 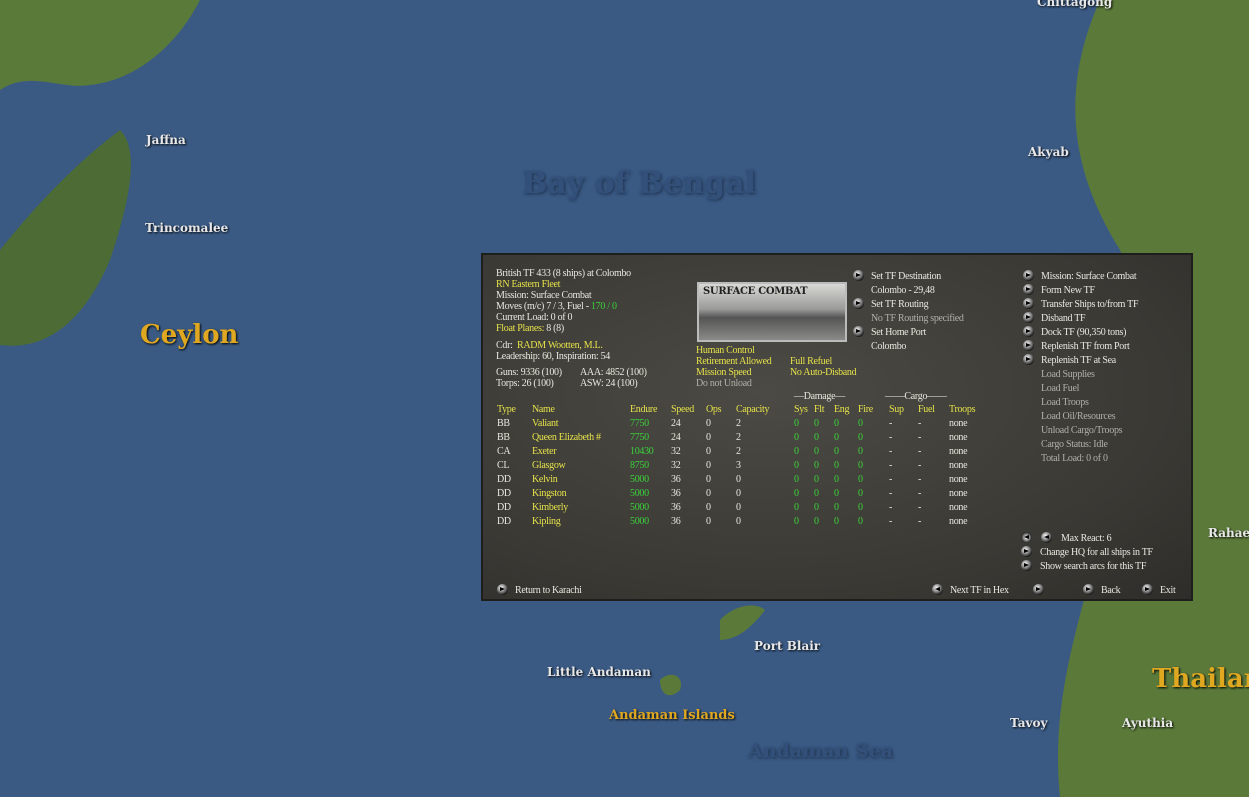 I want to click on table-cell: 2, so click(x=738, y=437).